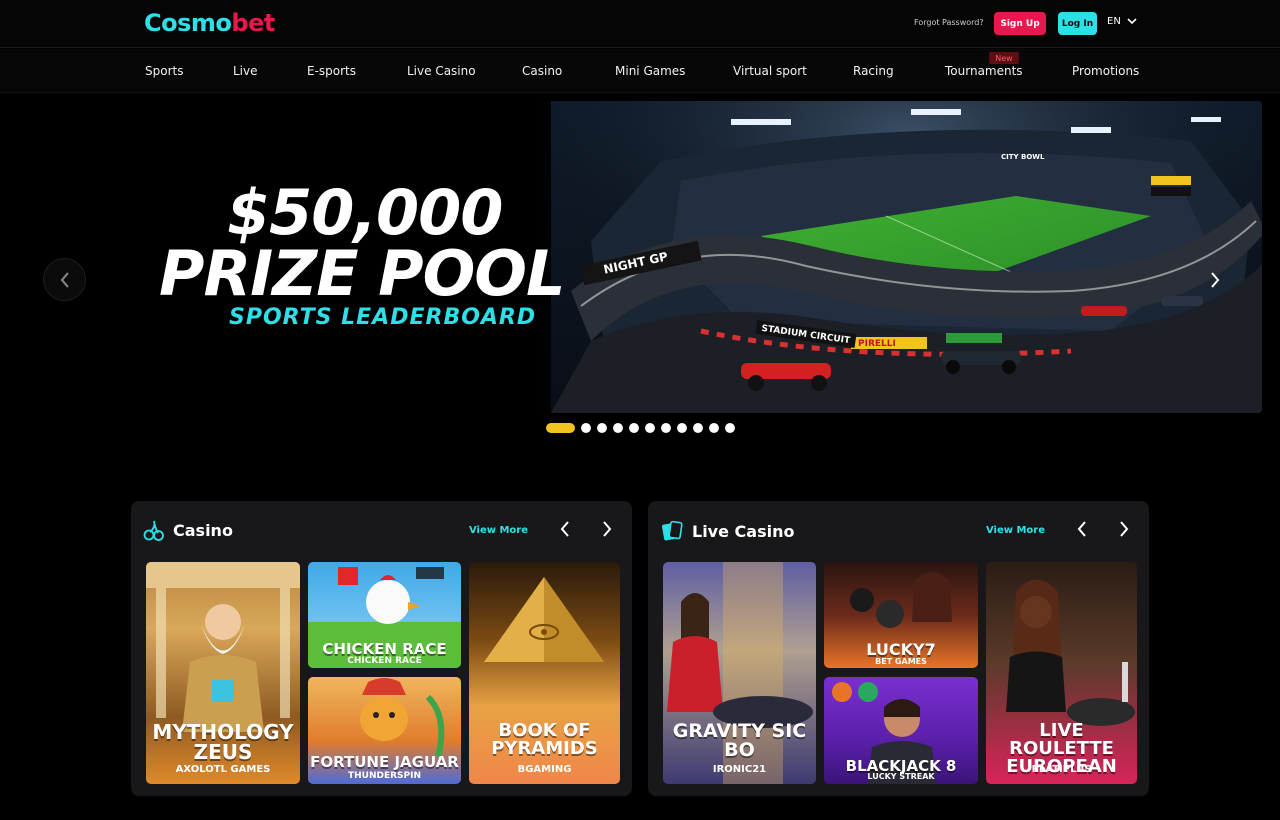 This screenshot has height=820, width=1280. I want to click on game-provider: IRONIC21, so click(739, 769).